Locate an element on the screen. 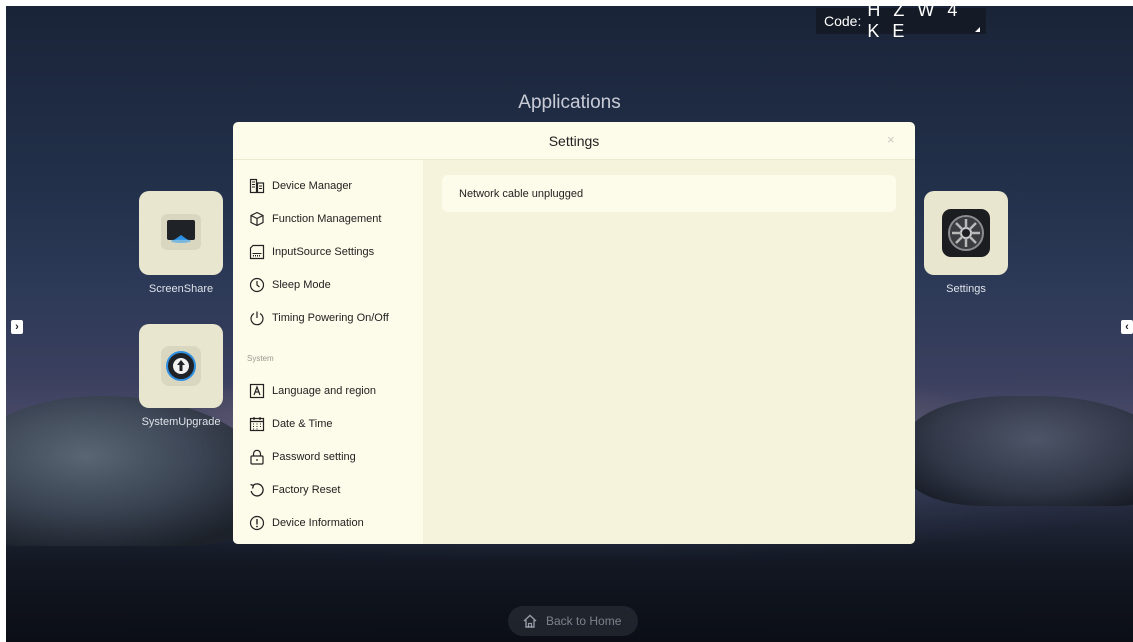 The height and width of the screenshot is (642, 1133). sidebar-item-label: Sleep Mode is located at coordinates (301, 285).